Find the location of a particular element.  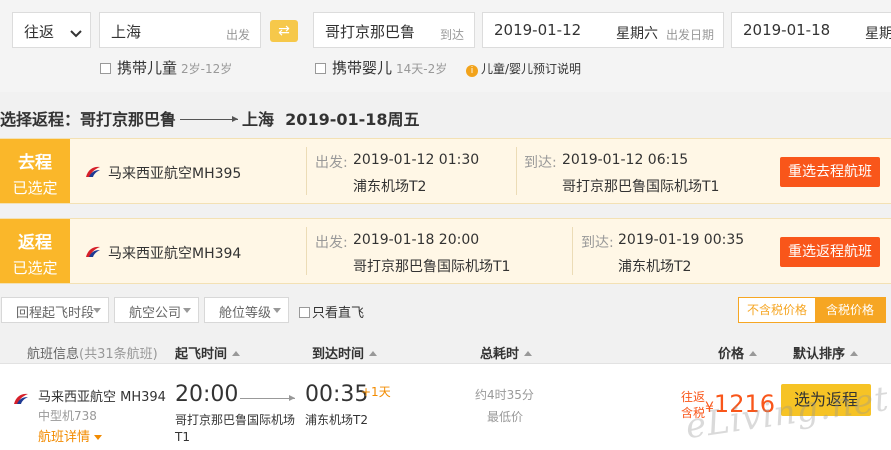

chevron-down-icon is located at coordinates (76, 33).